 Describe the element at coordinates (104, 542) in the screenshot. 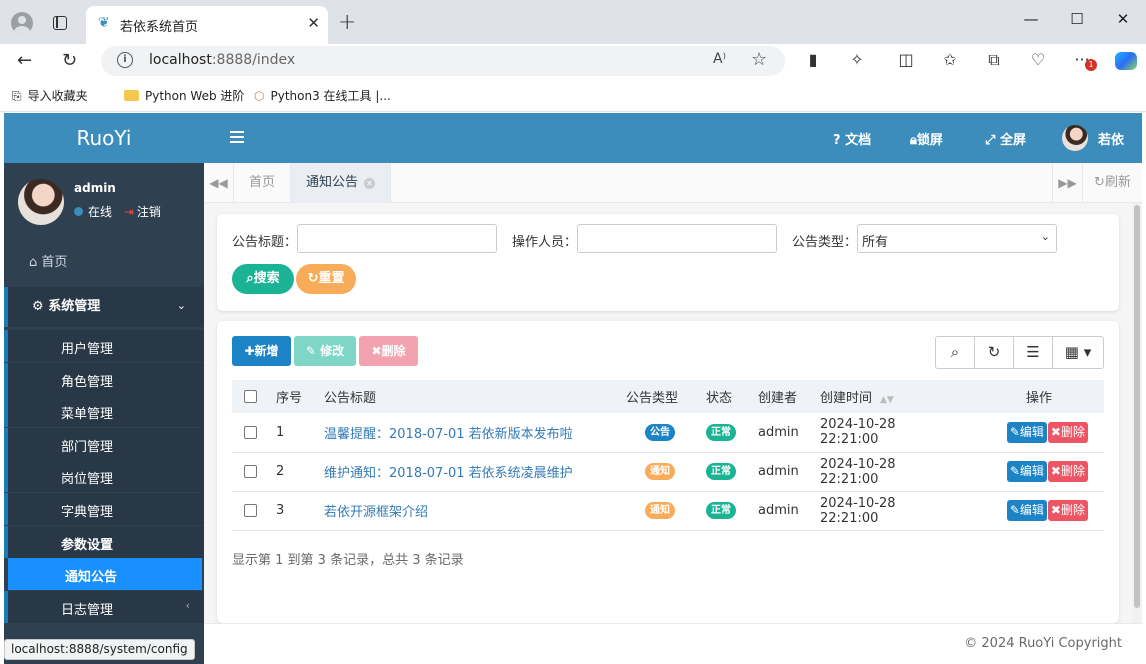

I see `sidebar-item-config: 参数设置` at that location.